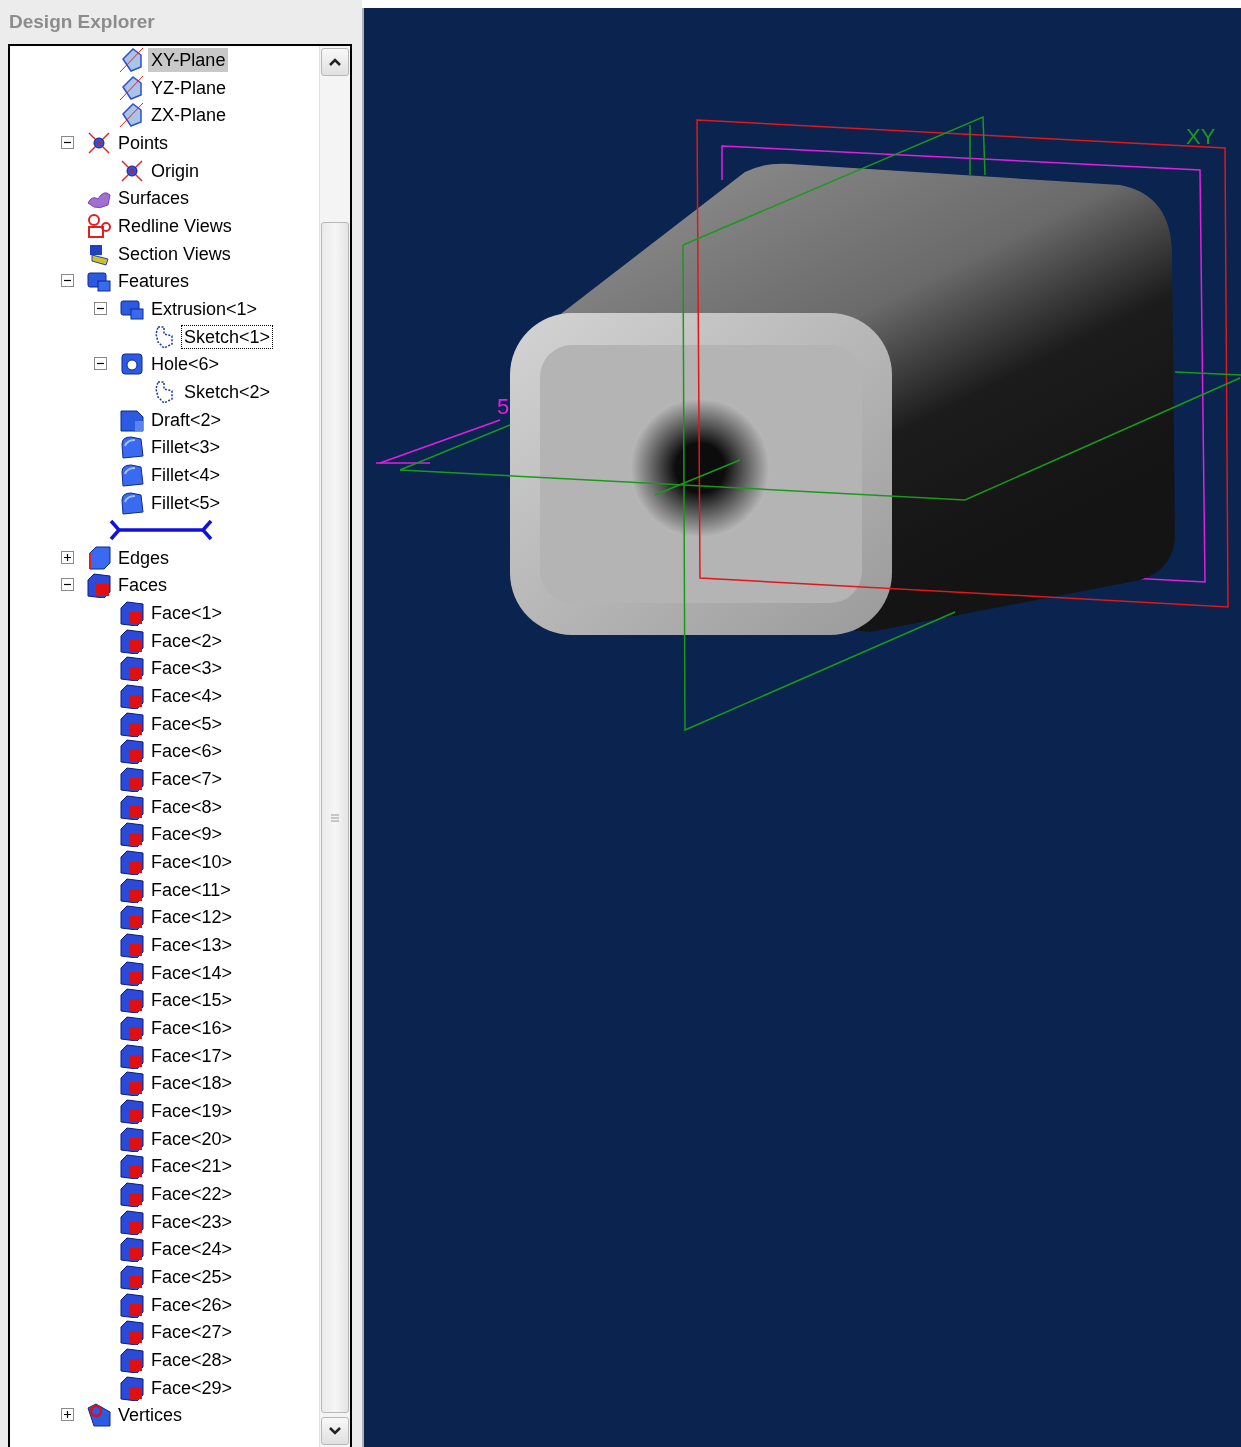 Image resolution: width=1241 pixels, height=1447 pixels. I want to click on tree-item: Face<5>, so click(187, 723).